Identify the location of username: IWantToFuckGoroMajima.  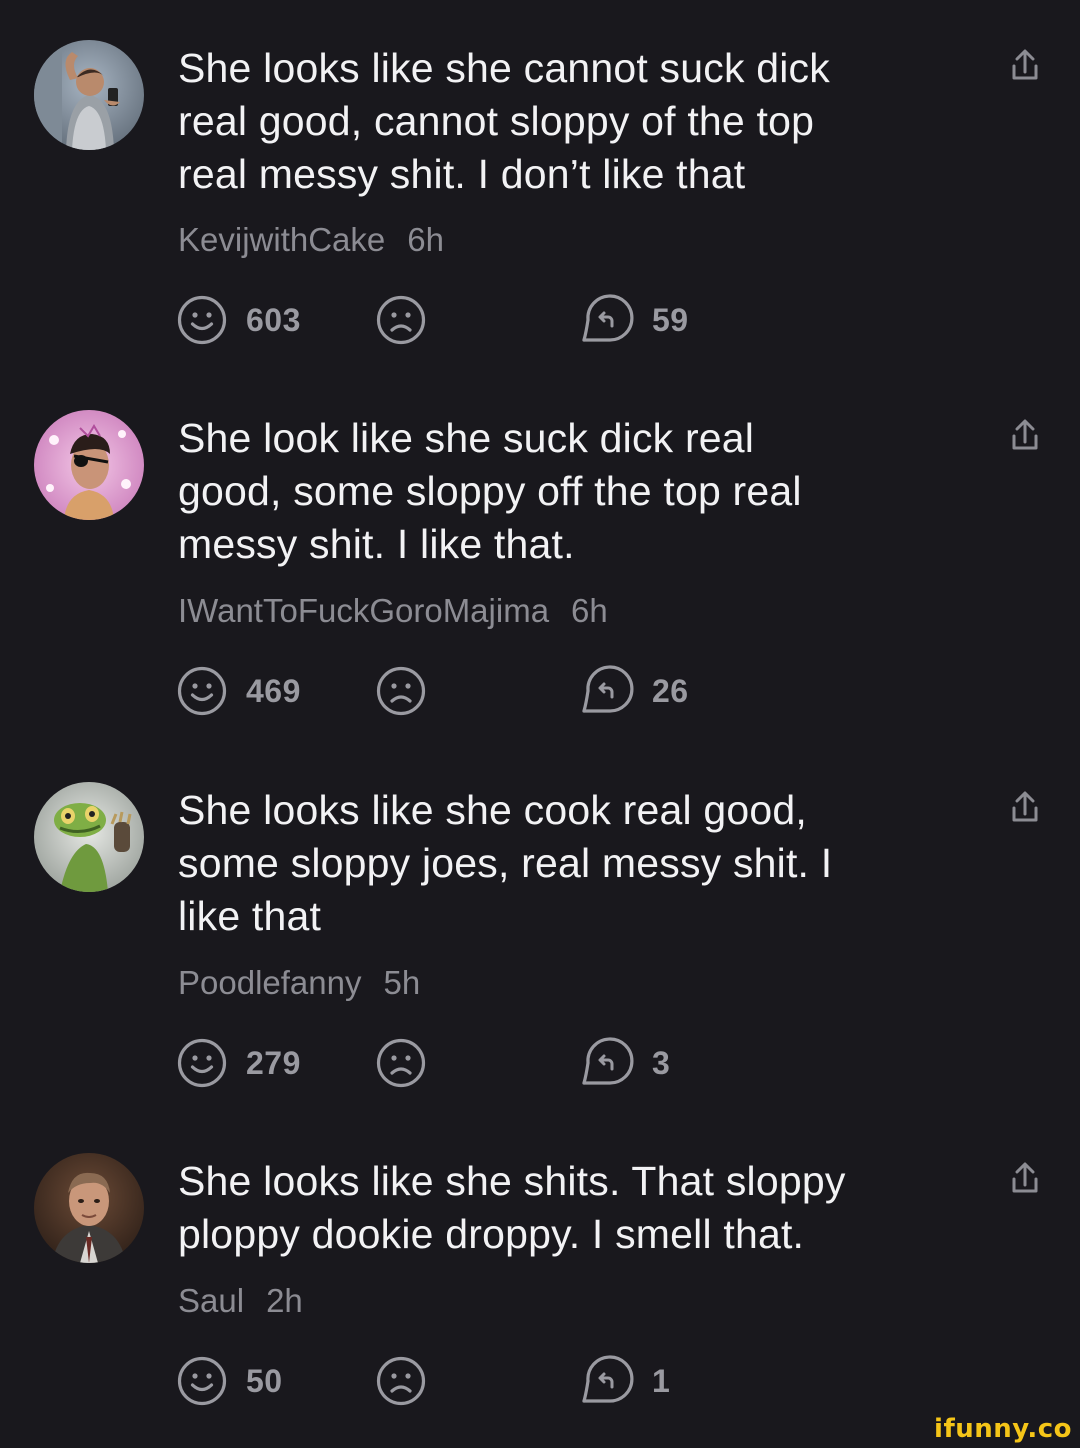
(363, 610).